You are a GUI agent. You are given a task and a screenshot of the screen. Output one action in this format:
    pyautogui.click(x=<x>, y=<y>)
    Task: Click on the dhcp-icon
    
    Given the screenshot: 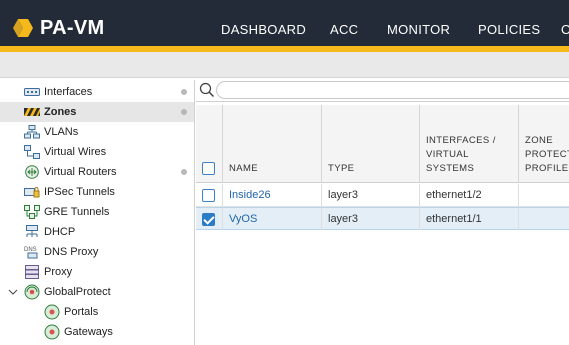 What is the action you would take?
    pyautogui.click(x=32, y=232)
    